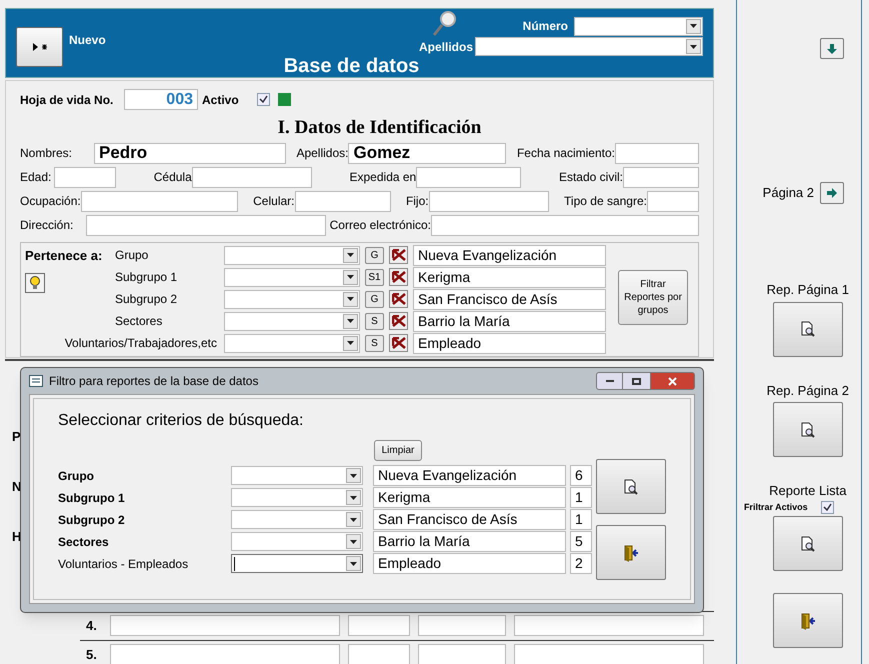 The height and width of the screenshot is (664, 869). I want to click on field-label: Fecha nacimiento:, so click(565, 153).